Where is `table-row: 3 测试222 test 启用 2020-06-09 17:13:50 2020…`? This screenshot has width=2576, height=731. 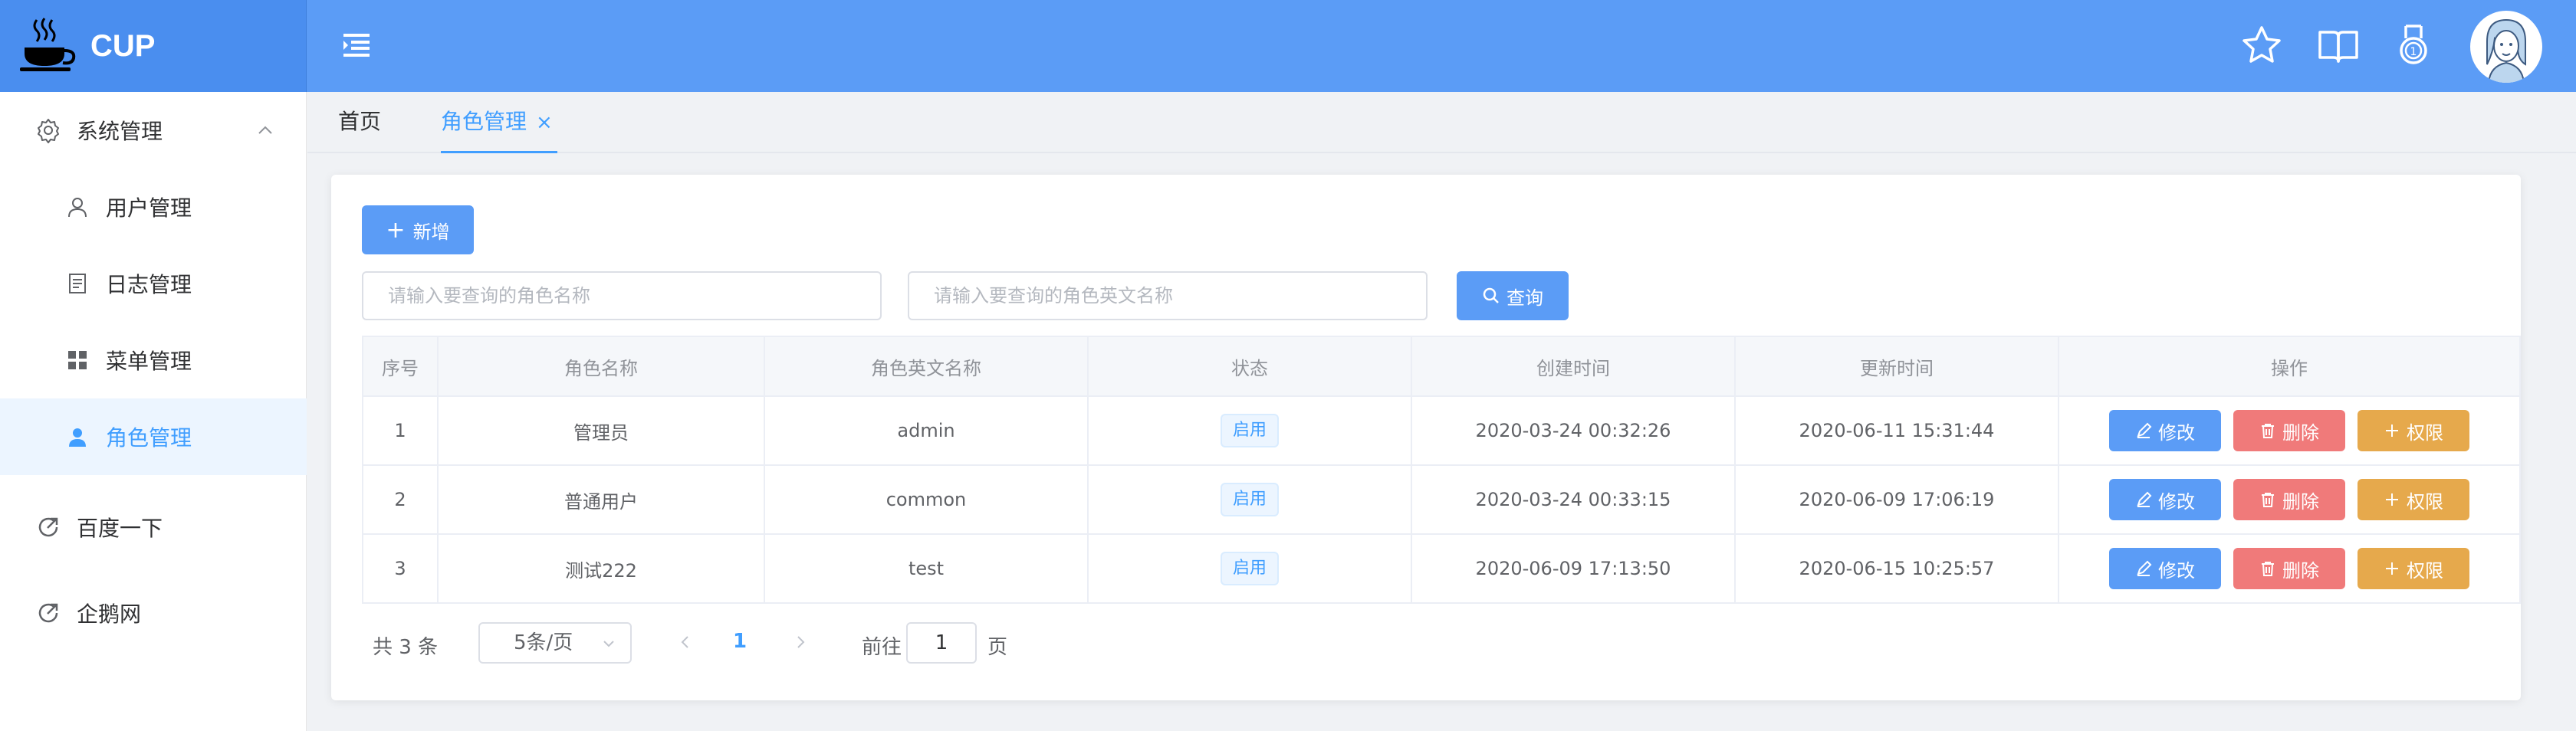
table-row: 3 测试222 test 启用 2020-06-09 17:13:50 2020… is located at coordinates (1441, 569).